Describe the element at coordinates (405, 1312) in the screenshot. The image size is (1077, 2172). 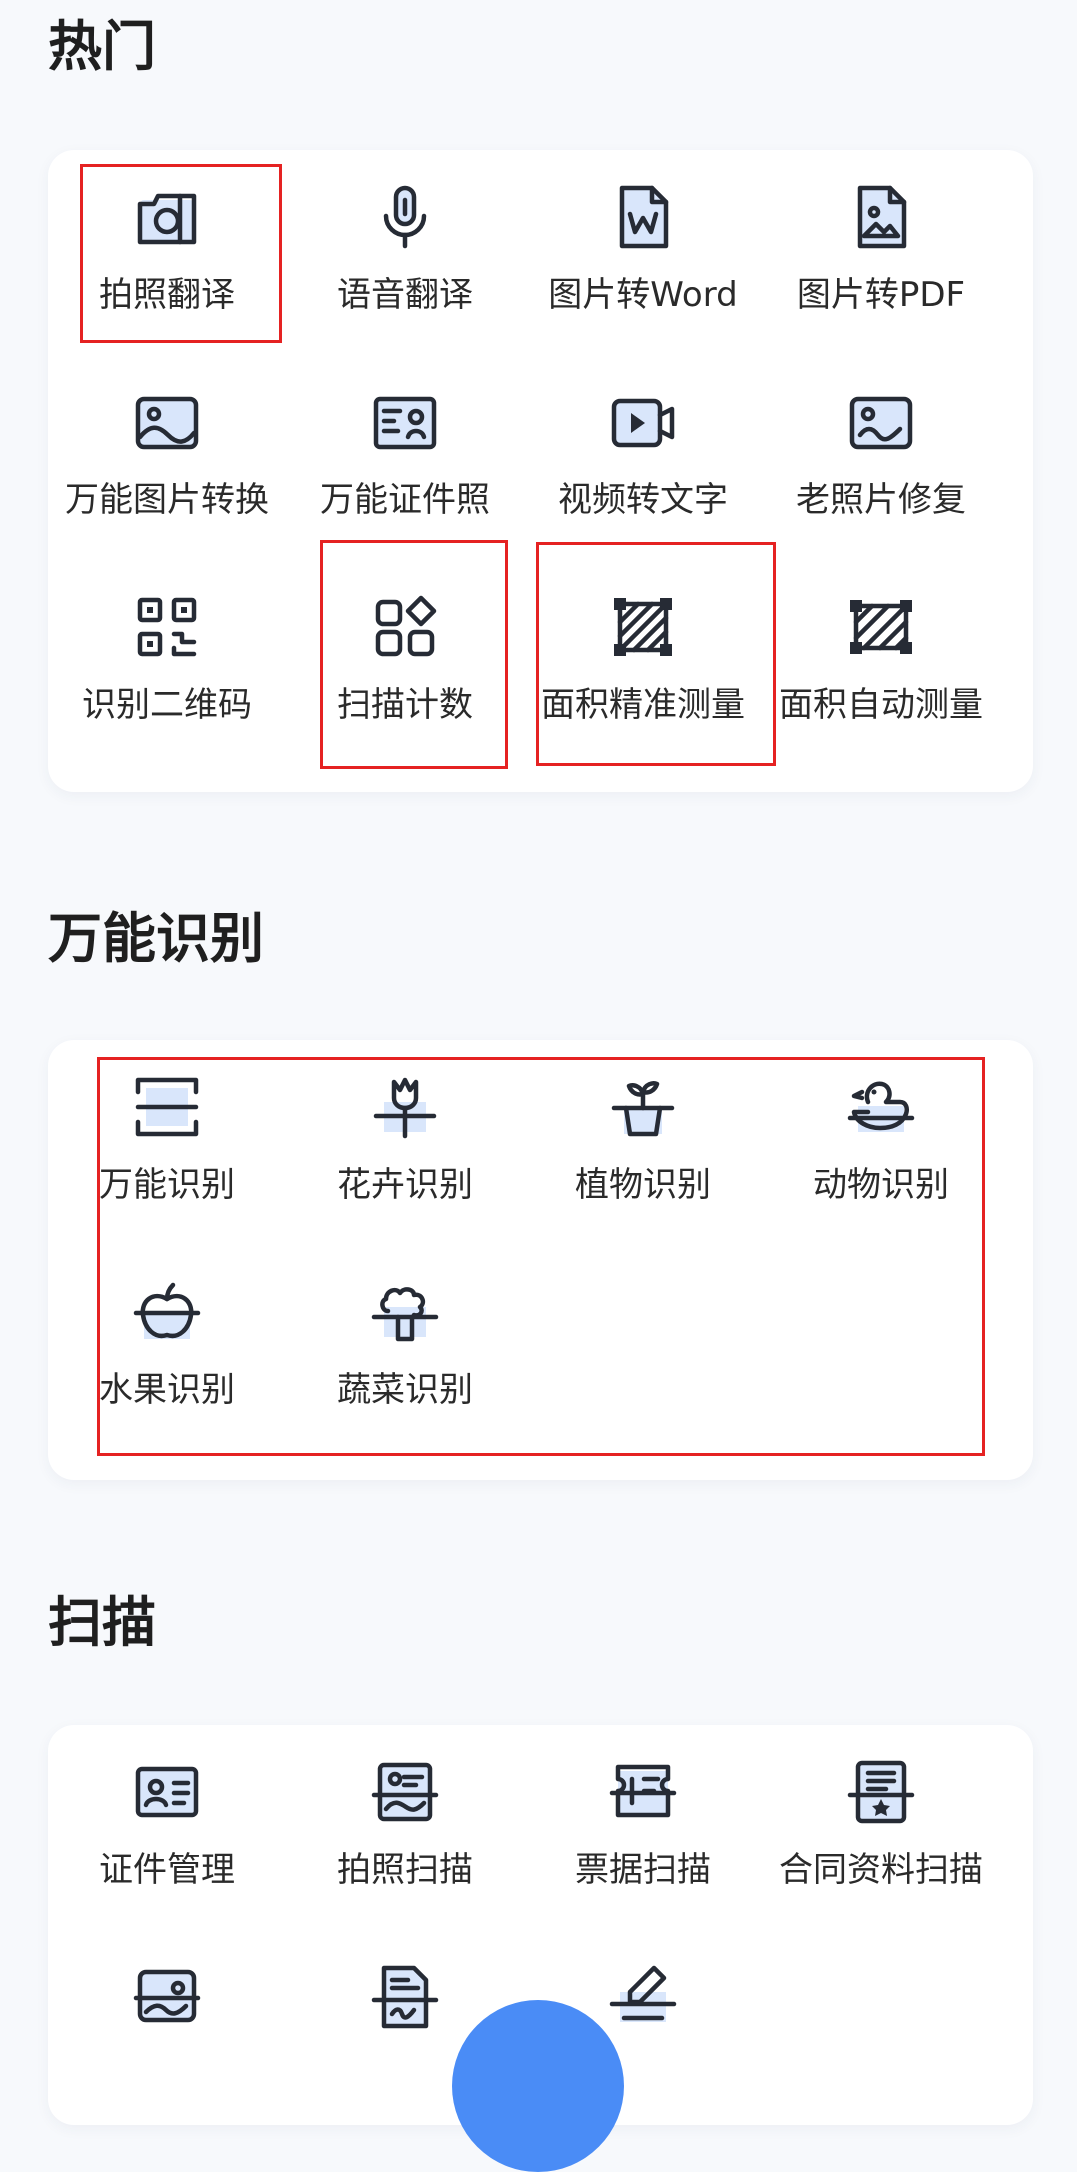
I see `broccoli-icon` at that location.